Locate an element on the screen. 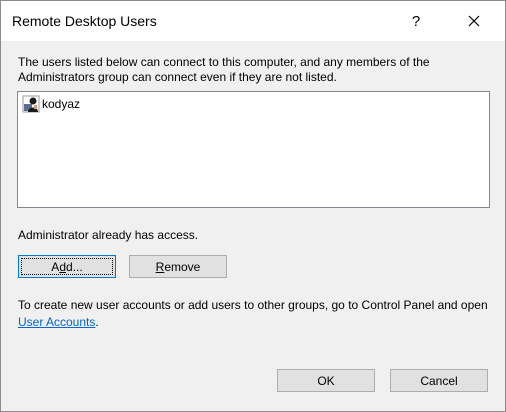  ok-button-label: OK is located at coordinates (326, 380).